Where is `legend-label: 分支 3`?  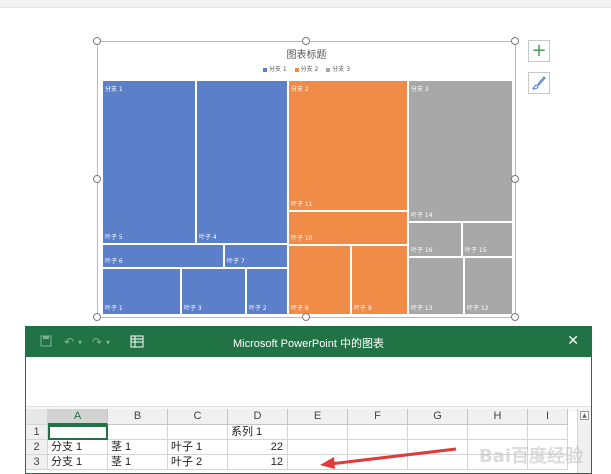
legend-label: 分支 3 is located at coordinates (341, 69).